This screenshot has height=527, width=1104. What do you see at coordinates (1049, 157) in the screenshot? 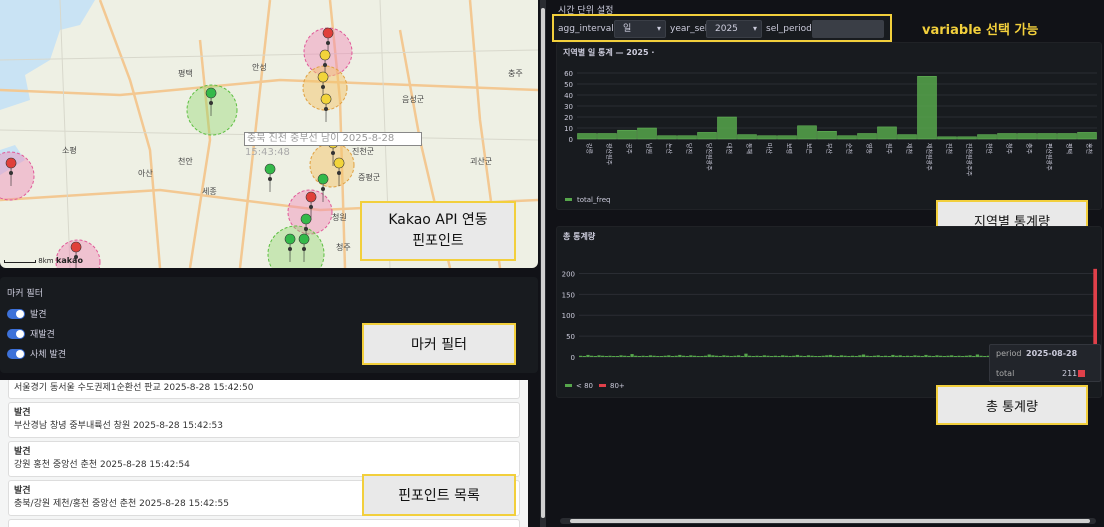
I see `x-tick-label: 편산원광주` at bounding box center [1049, 157].